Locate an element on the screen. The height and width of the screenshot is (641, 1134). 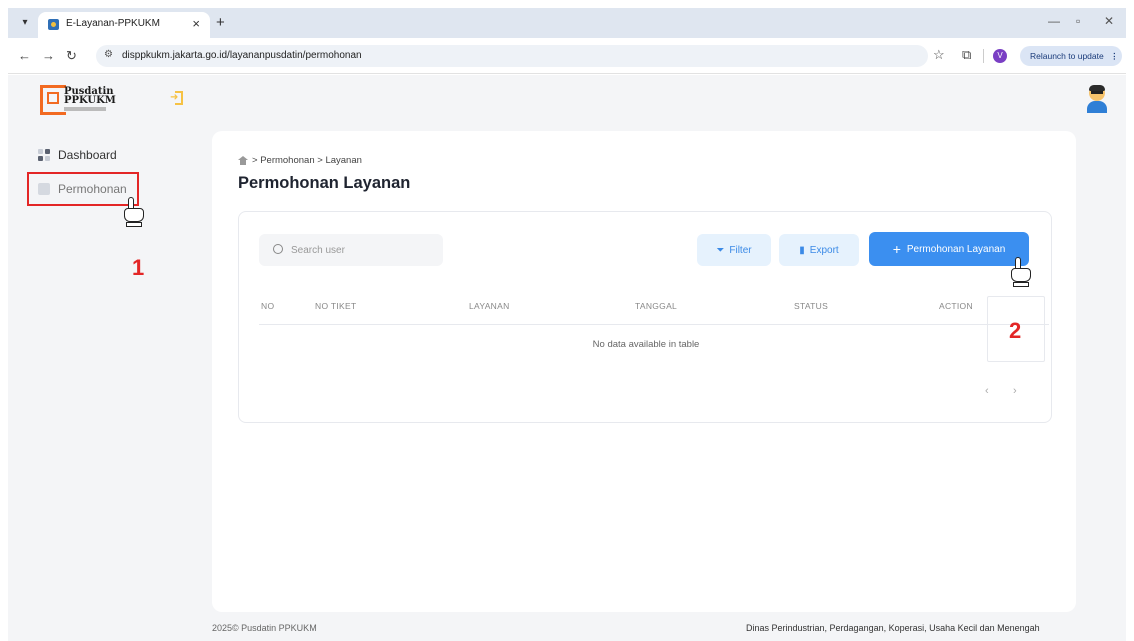
breadcrumb: > Permohonan > Layanan is located at coordinates (300, 160).